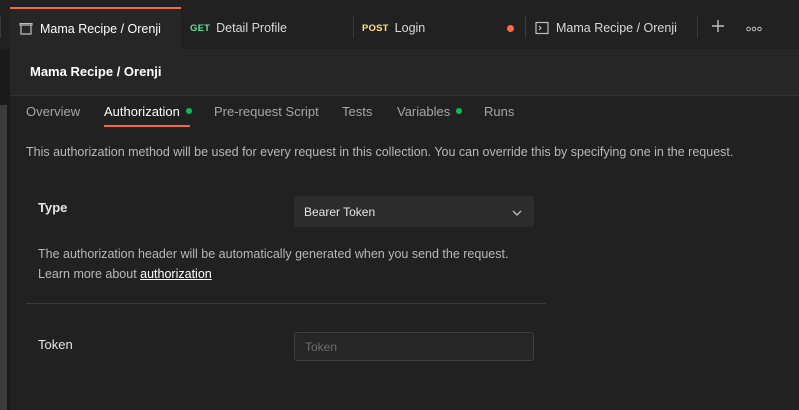 Image resolution: width=799 pixels, height=410 pixels. I want to click on tab-environment-mama-recipe: Mama Recipe / Orenji, so click(611, 28).